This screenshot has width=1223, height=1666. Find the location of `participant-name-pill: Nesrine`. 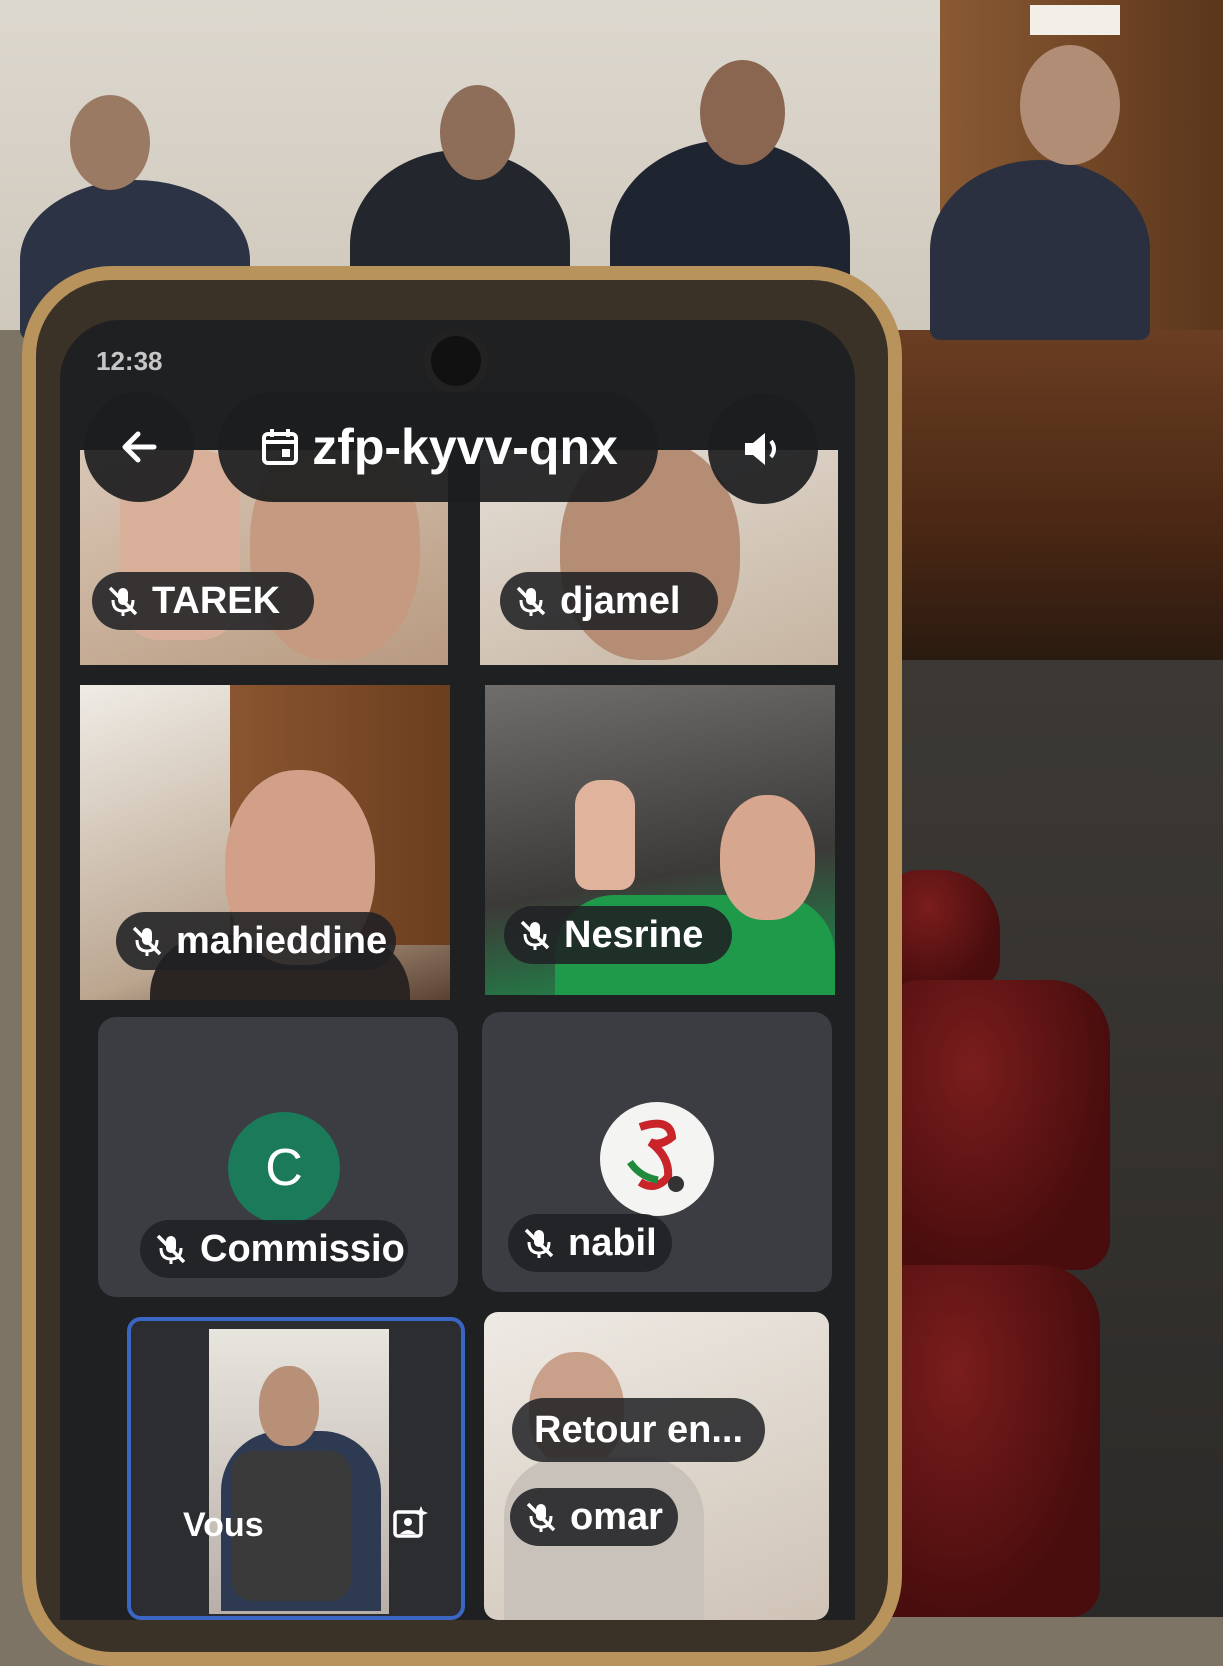

participant-name-pill: Nesrine is located at coordinates (618, 935).